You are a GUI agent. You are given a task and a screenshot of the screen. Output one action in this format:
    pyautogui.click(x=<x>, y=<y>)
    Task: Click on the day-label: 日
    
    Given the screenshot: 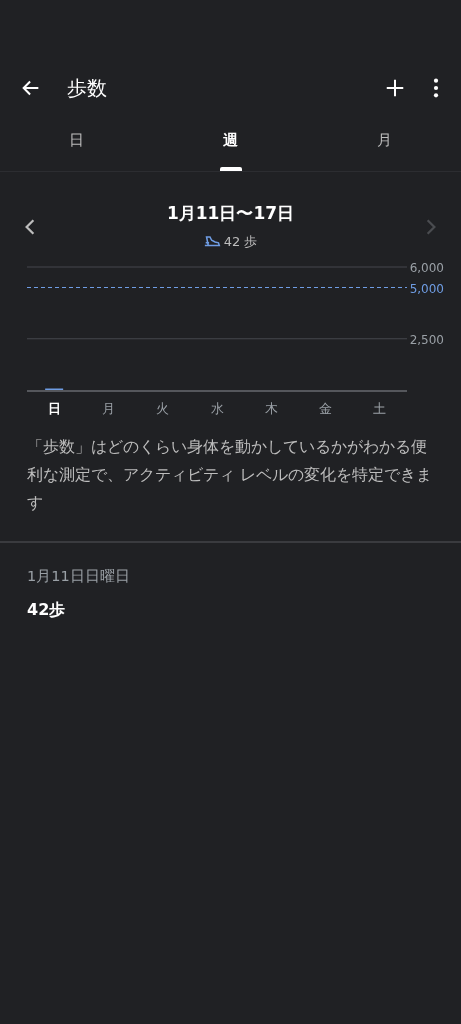 What is the action you would take?
    pyautogui.click(x=54, y=408)
    